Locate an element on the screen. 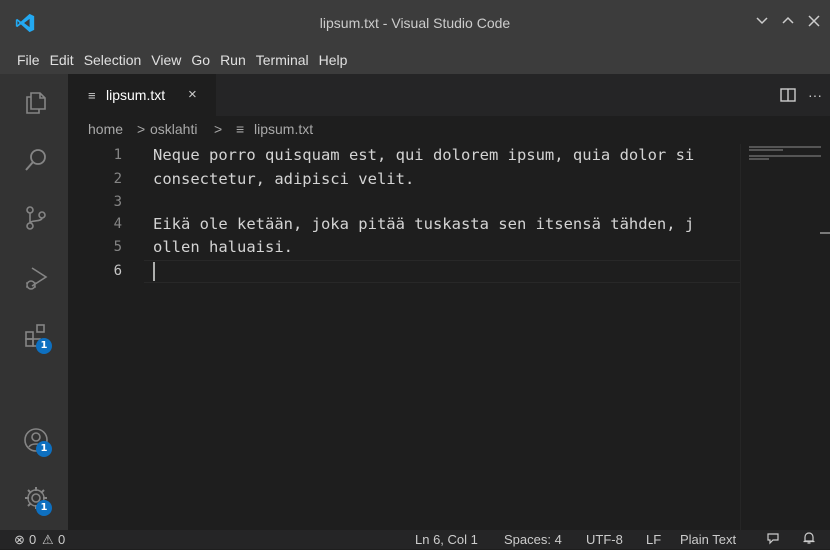 The height and width of the screenshot is (550, 830). menu-bar: File Edit Selection View Go Run Terminal Help is located at coordinates (415, 60).